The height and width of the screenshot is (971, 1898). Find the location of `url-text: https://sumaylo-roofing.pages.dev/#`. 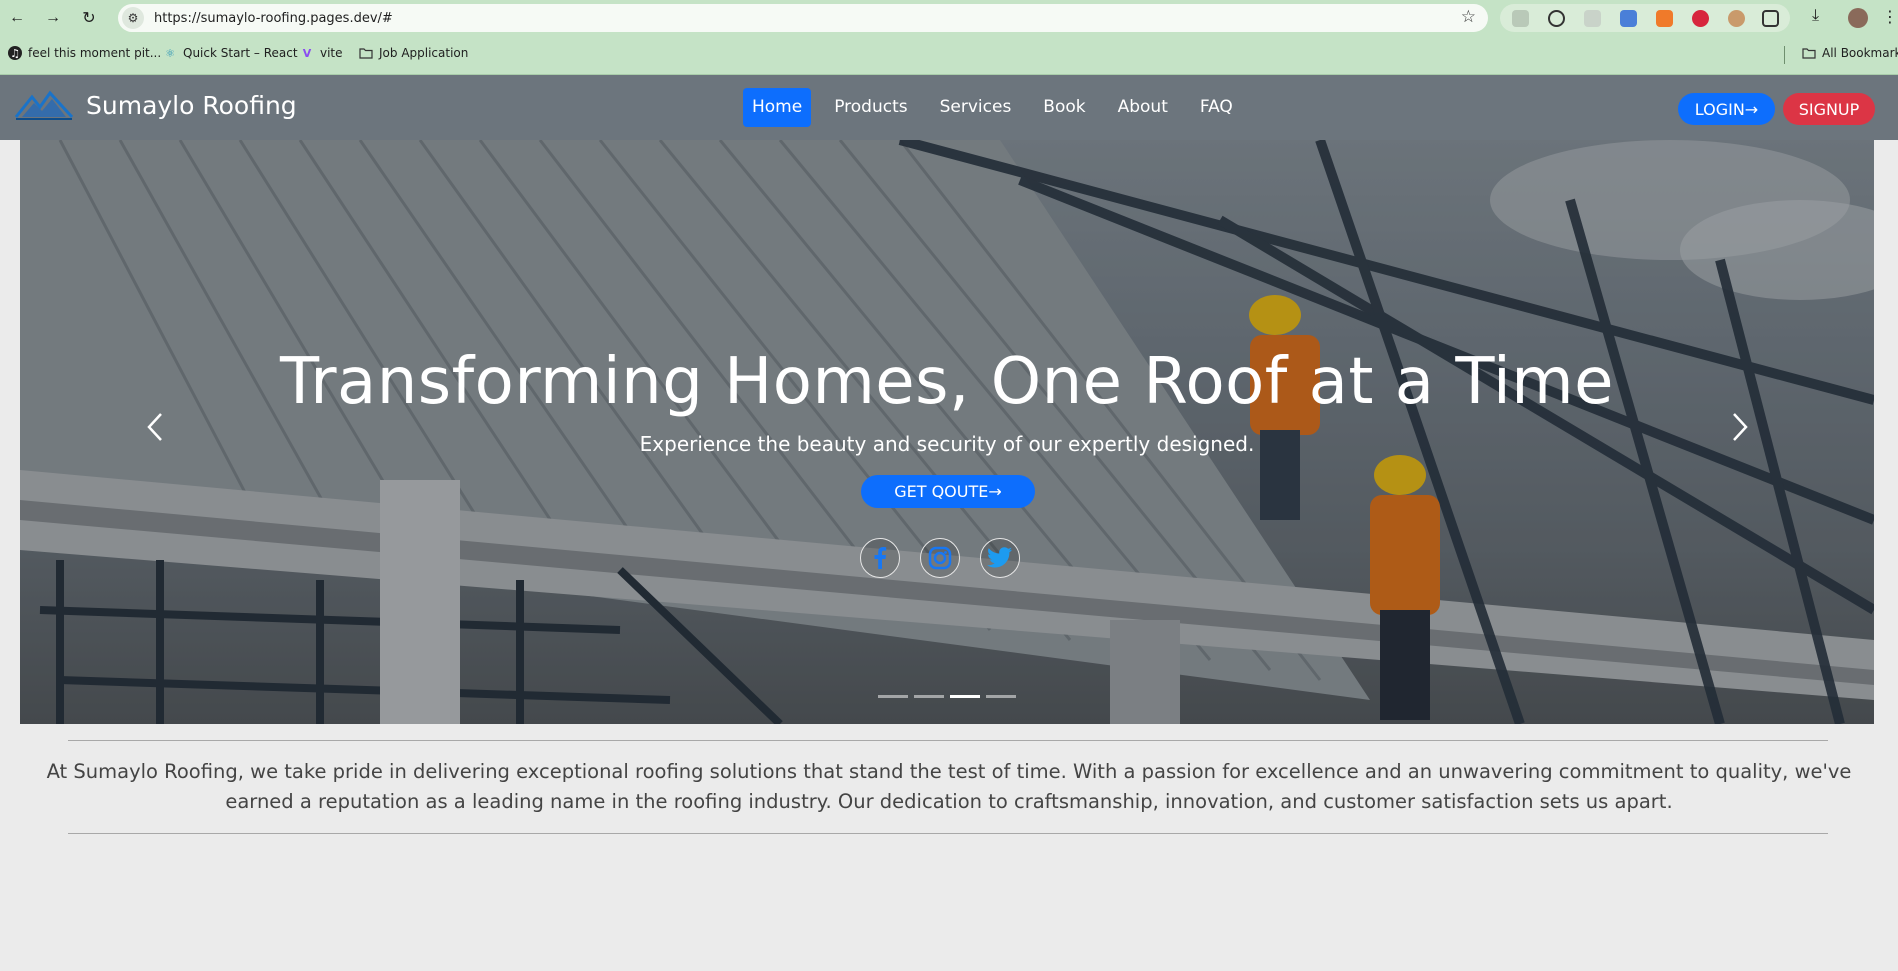

url-text: https://sumaylo-roofing.pages.dev/# is located at coordinates (273, 18).